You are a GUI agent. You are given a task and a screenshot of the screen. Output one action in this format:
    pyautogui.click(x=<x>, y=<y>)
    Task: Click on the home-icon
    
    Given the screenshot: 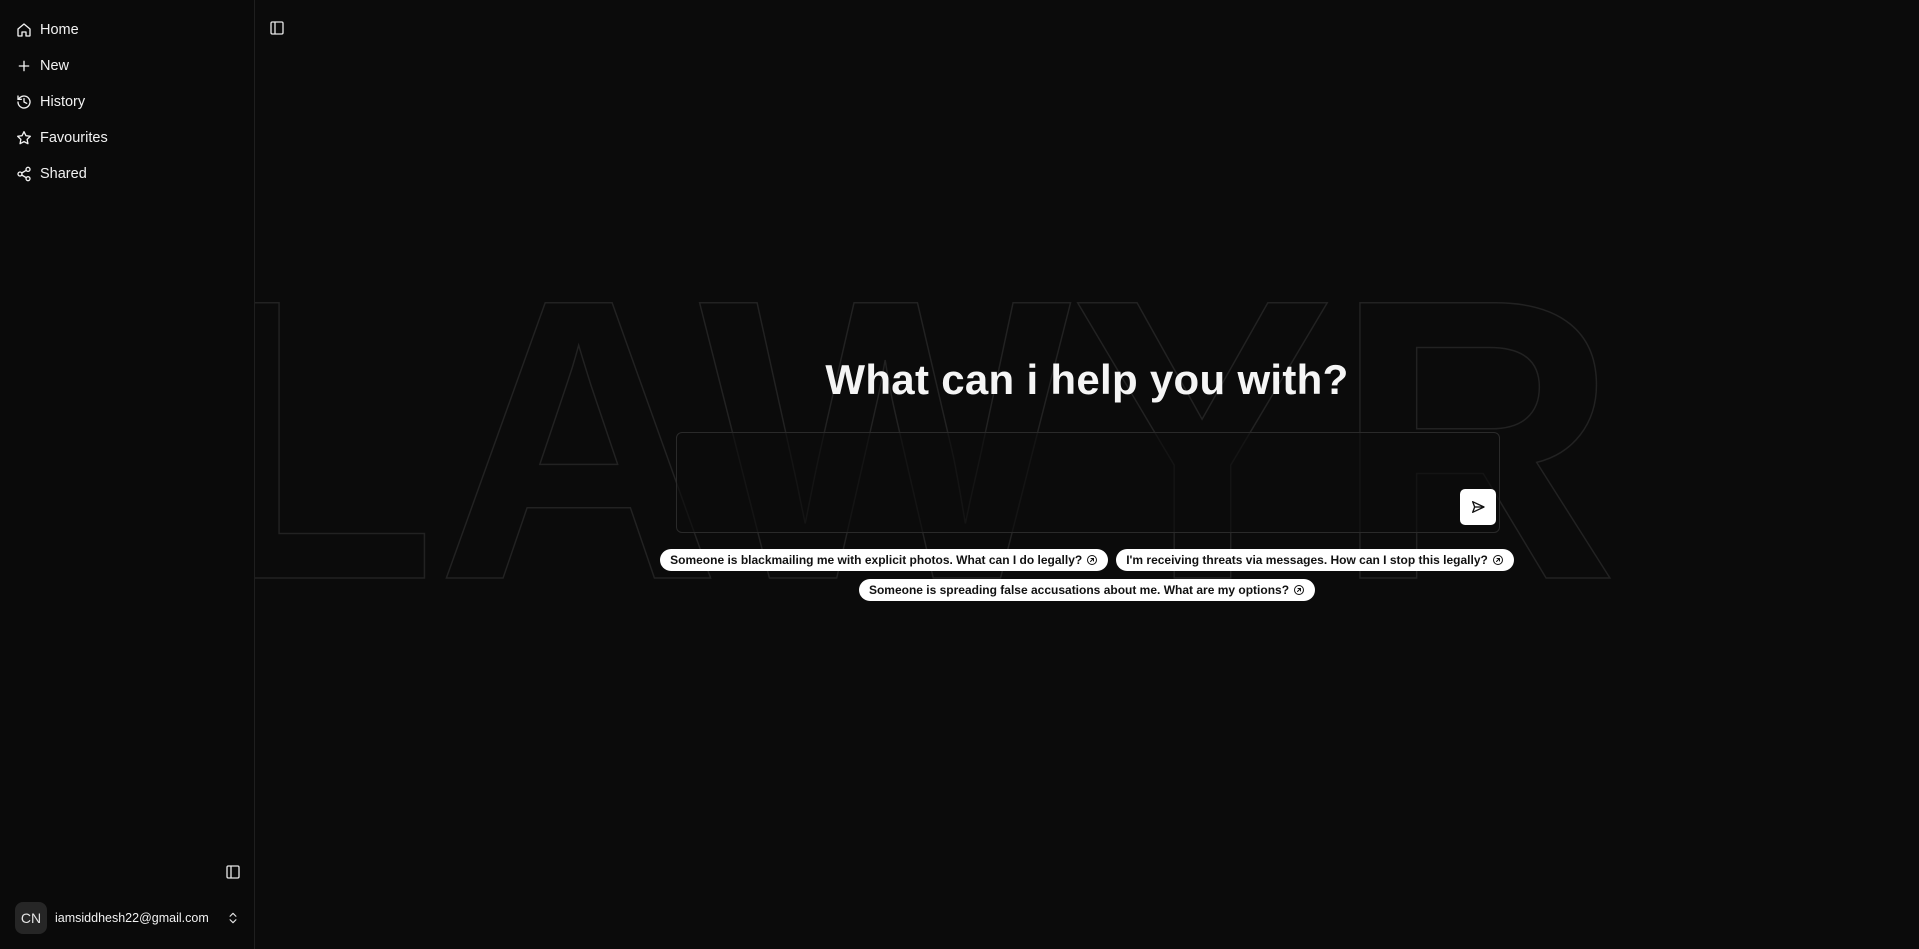 What is the action you would take?
    pyautogui.click(x=24, y=30)
    